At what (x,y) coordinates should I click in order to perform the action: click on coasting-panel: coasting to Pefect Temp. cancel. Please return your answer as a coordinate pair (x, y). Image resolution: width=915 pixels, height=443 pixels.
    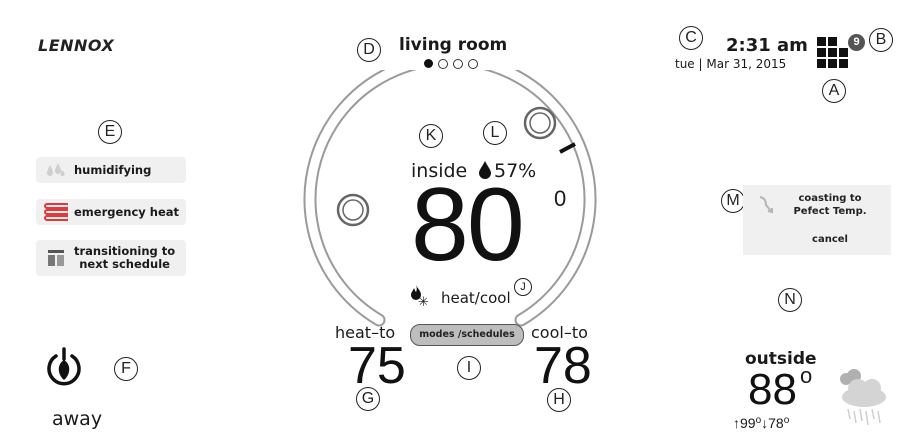
    Looking at the image, I should click on (817, 220).